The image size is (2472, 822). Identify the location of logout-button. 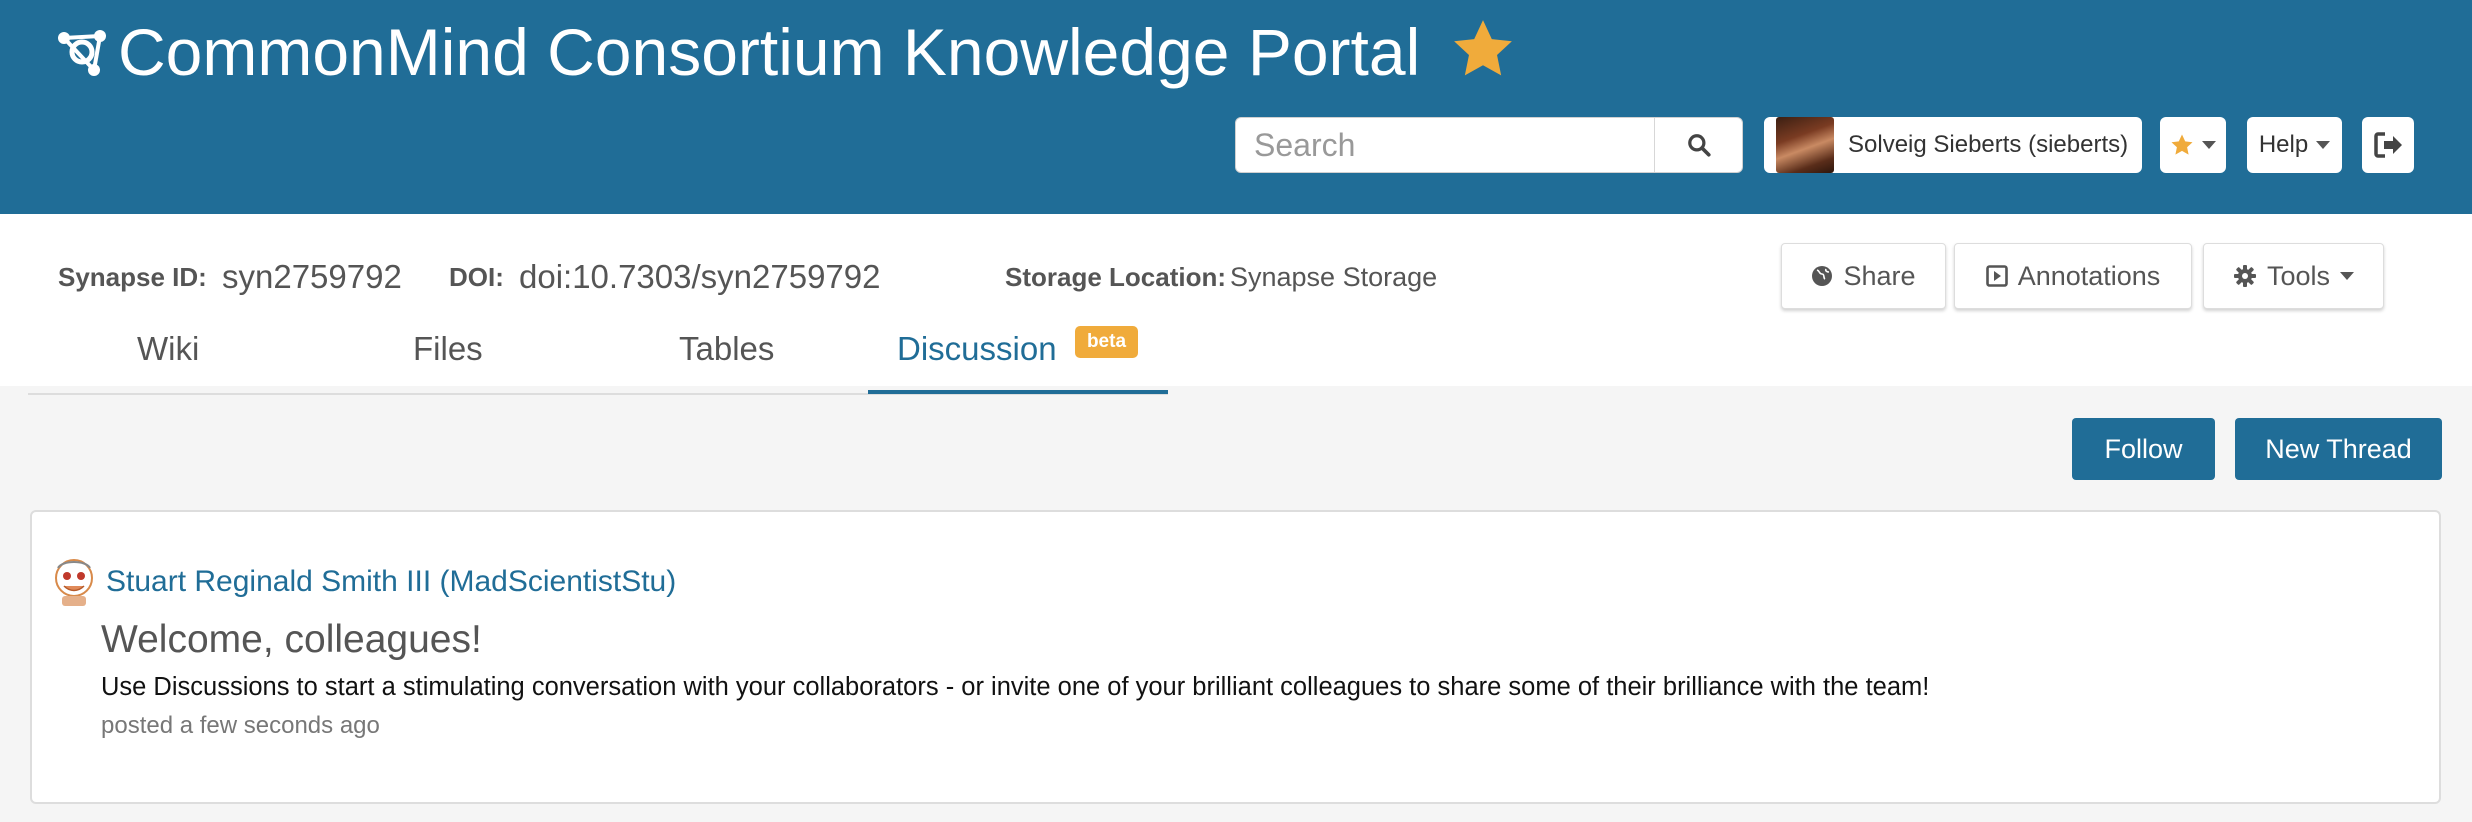
(2388, 145).